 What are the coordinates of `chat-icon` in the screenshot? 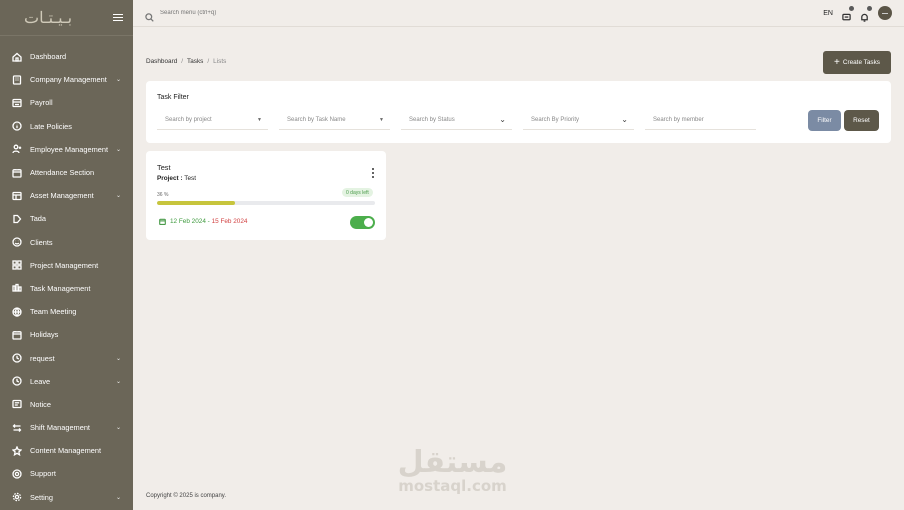 It's located at (848, 12).